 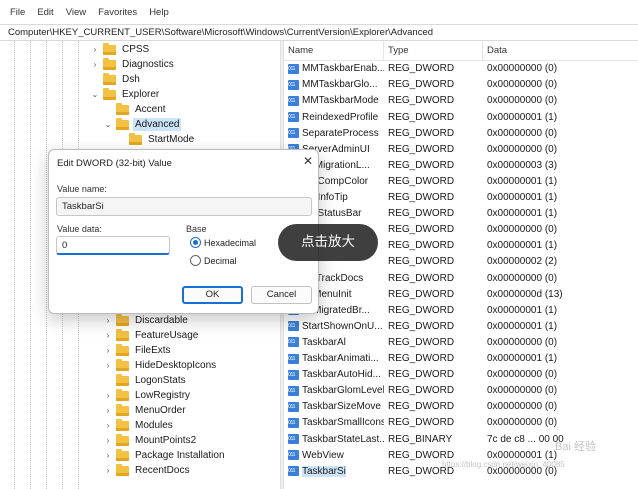 What do you see at coordinates (82, 189) in the screenshot?
I see `value-name-label: Value name:` at bounding box center [82, 189].